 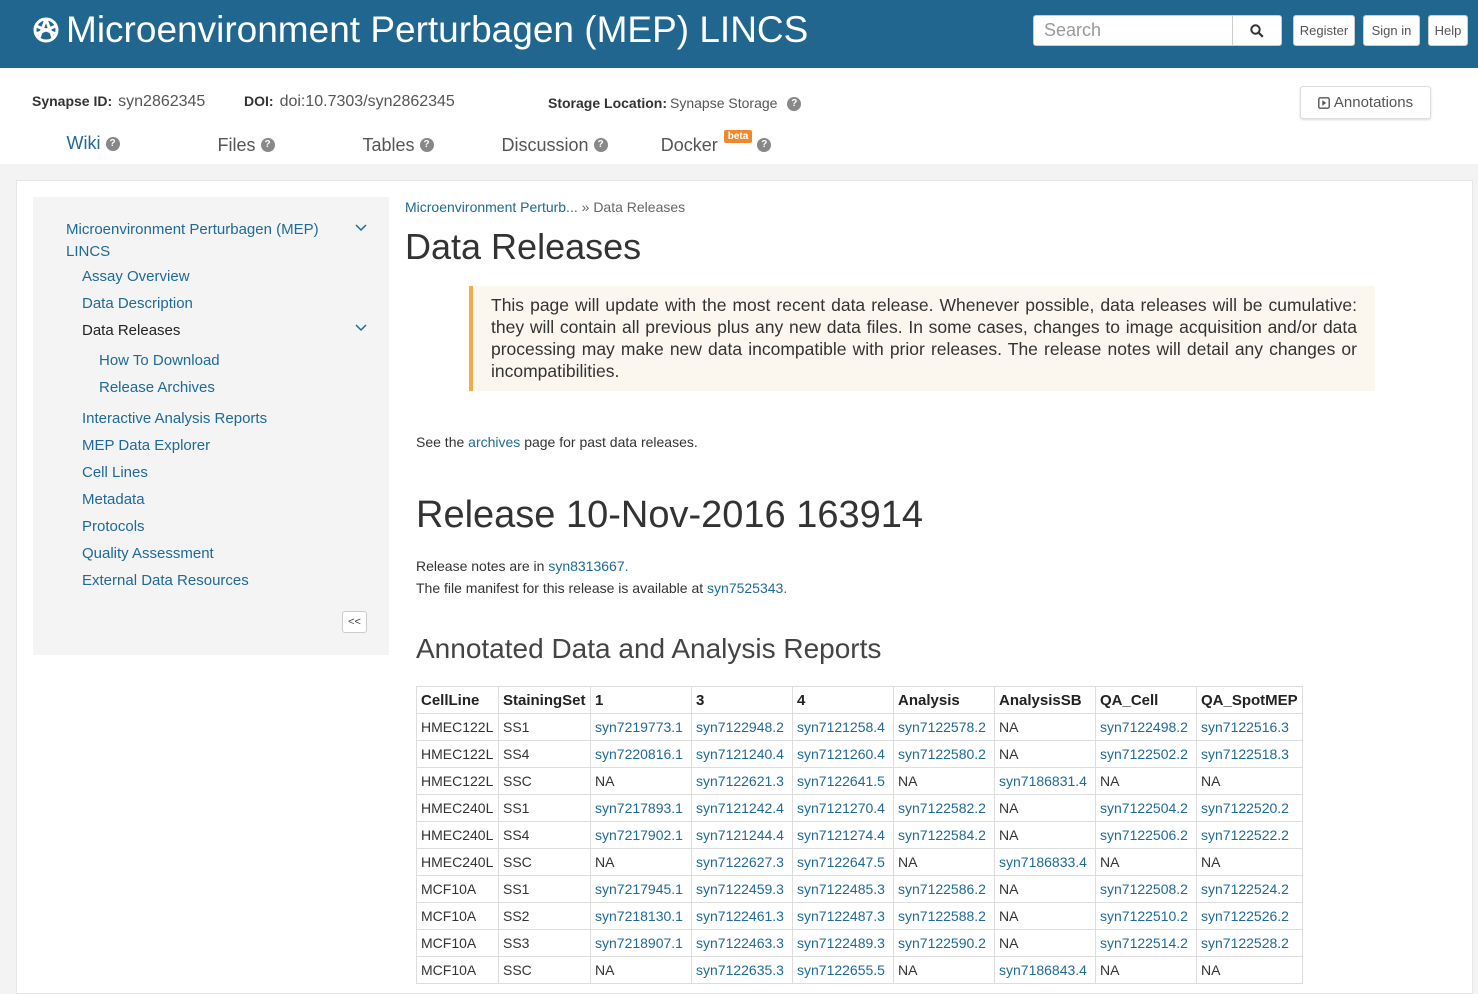 I want to click on sidebar-item-how-to-download: How To Download, so click(x=159, y=360).